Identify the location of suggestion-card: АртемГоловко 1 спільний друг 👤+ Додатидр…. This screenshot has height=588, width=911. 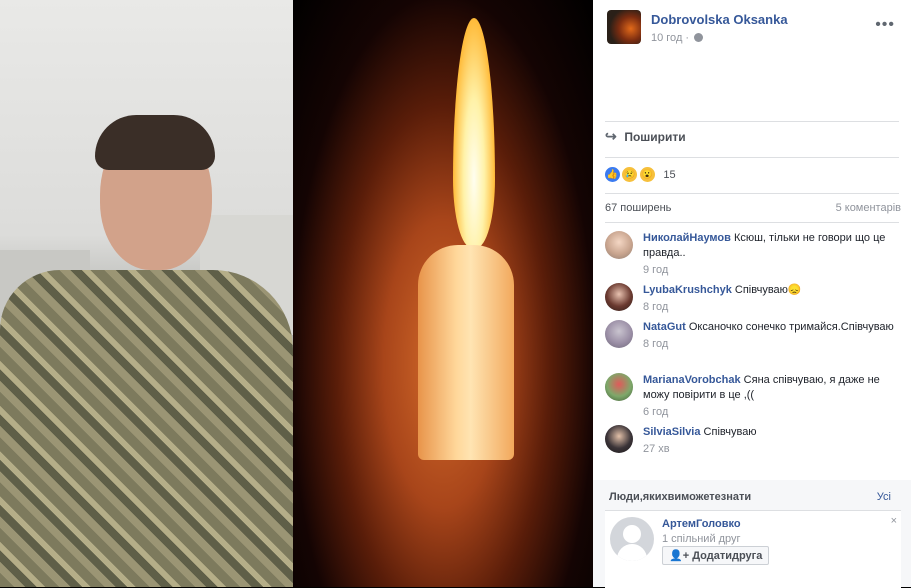
(753, 549).